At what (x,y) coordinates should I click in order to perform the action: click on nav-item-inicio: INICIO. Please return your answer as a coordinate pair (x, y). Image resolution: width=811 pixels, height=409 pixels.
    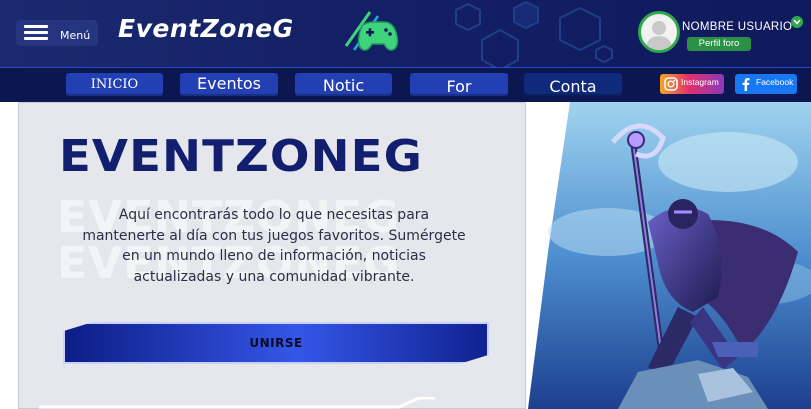
    Looking at the image, I should click on (114, 84).